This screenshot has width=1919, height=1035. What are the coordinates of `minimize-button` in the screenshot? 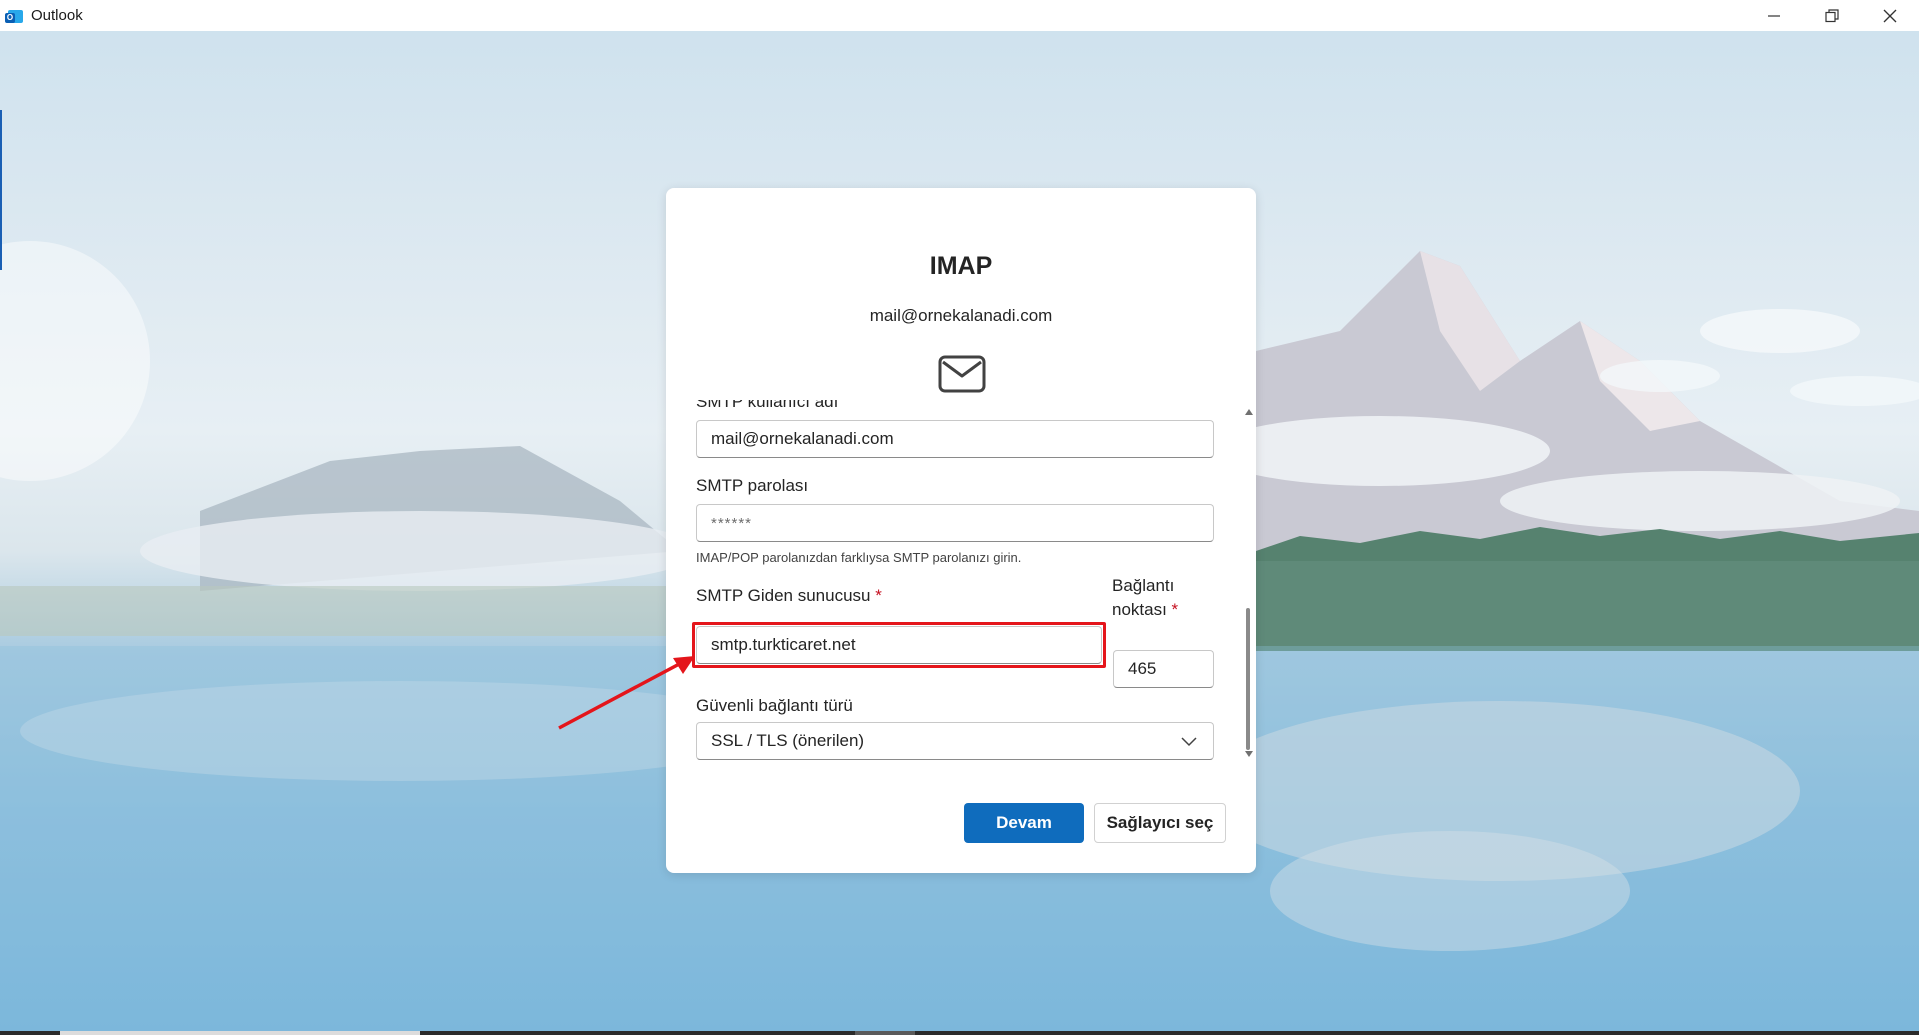 It's located at (1774, 15).